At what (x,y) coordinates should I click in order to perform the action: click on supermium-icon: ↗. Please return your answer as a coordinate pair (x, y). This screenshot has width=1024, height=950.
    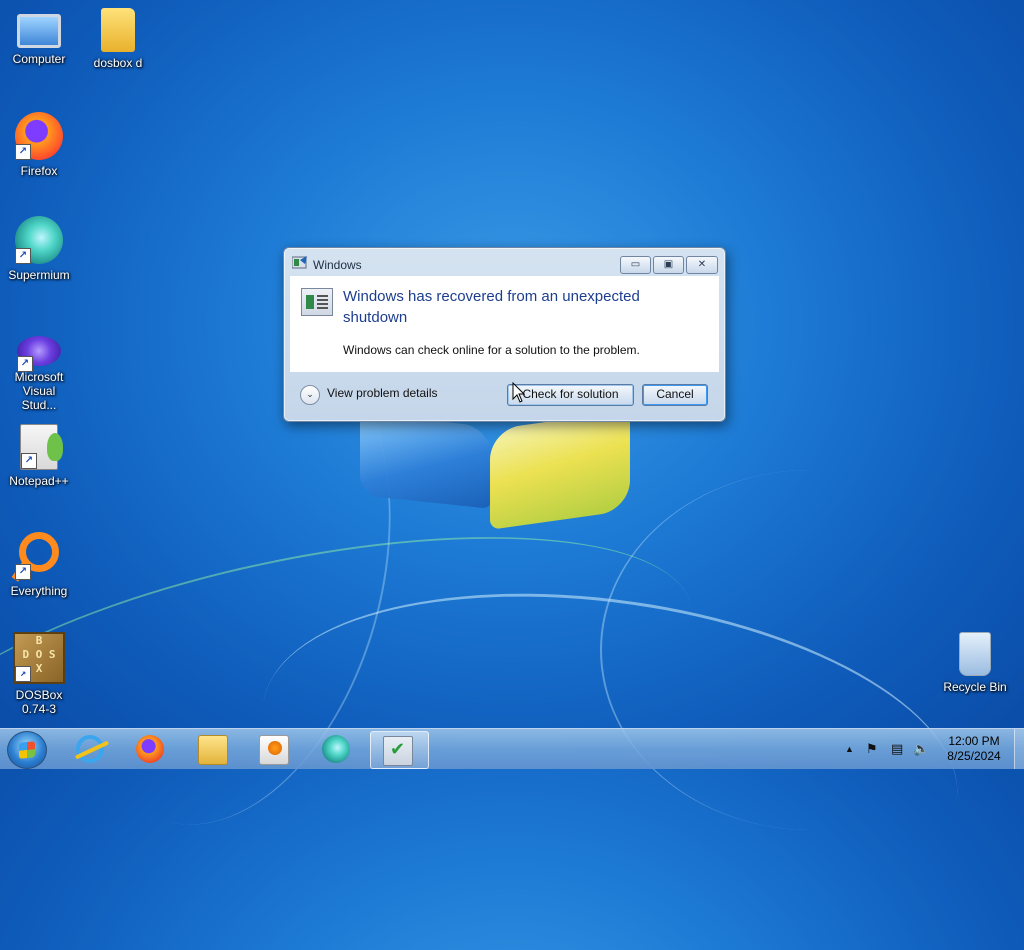
    Looking at the image, I should click on (39, 240).